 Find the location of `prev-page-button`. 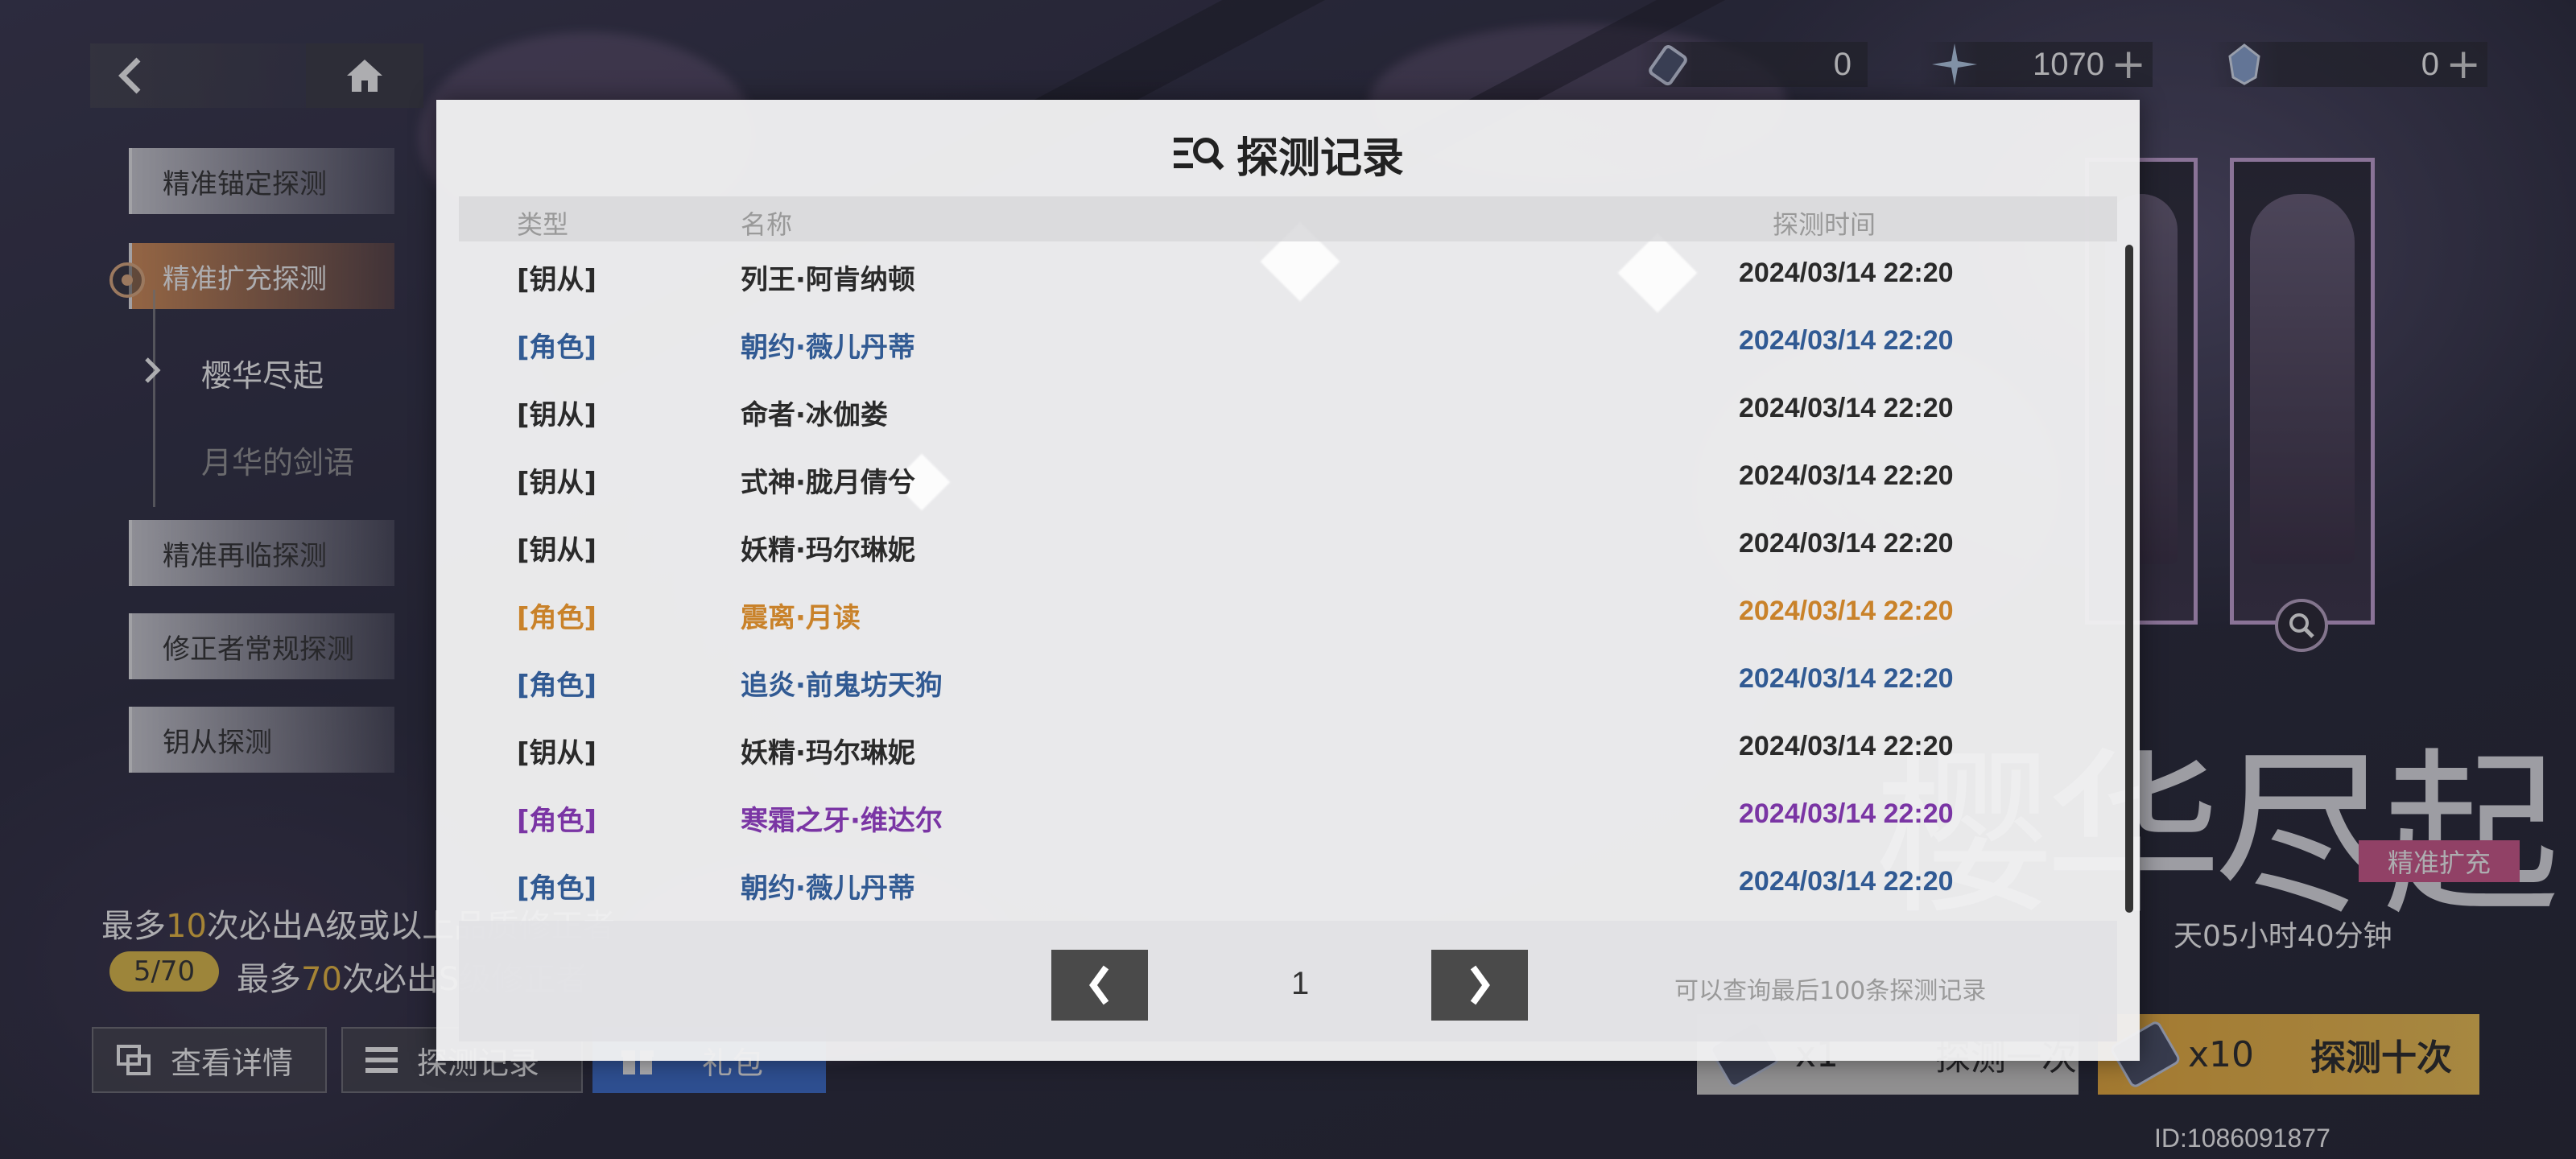

prev-page-button is located at coordinates (1099, 985).